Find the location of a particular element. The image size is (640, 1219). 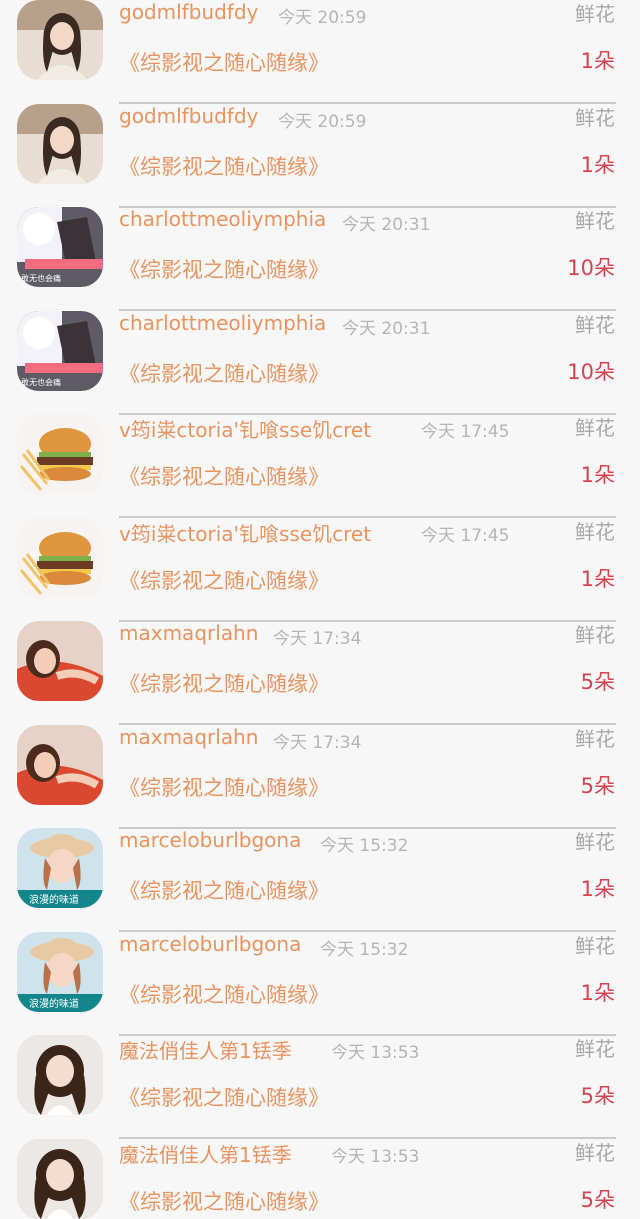

work-title: 《综影视之随心随缘》 is located at coordinates (224, 1201).